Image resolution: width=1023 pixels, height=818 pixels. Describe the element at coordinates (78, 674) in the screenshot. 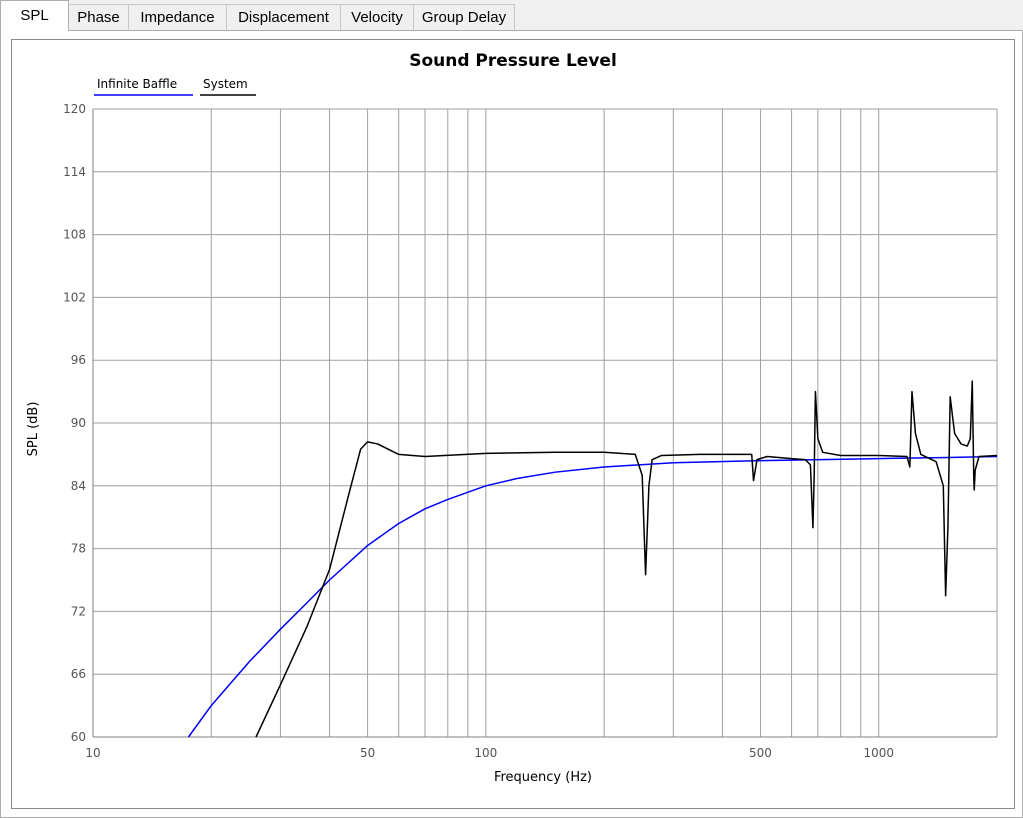

I see `y-tick-label-66: 66` at that location.